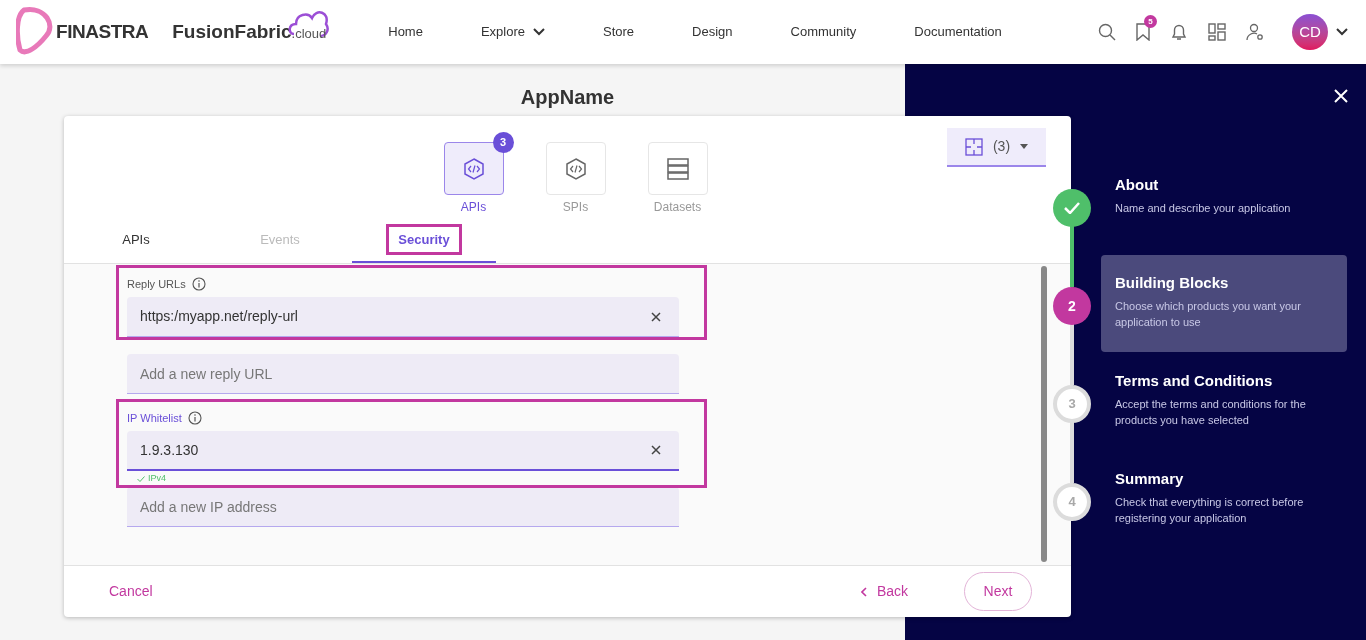  I want to click on step-number: 2, so click(1072, 306).